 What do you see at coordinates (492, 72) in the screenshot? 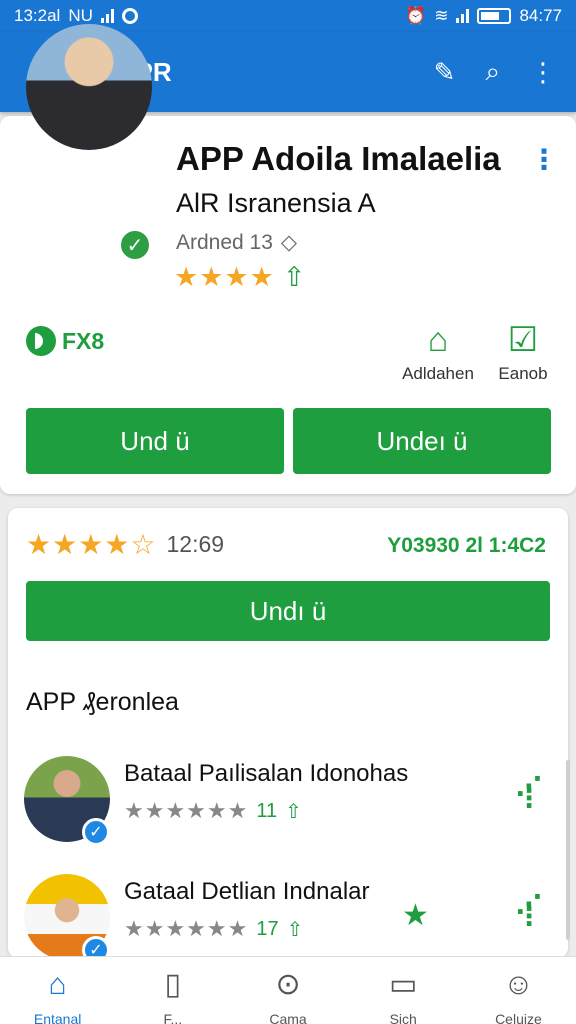
I see `search-icon: ⌕` at bounding box center [492, 72].